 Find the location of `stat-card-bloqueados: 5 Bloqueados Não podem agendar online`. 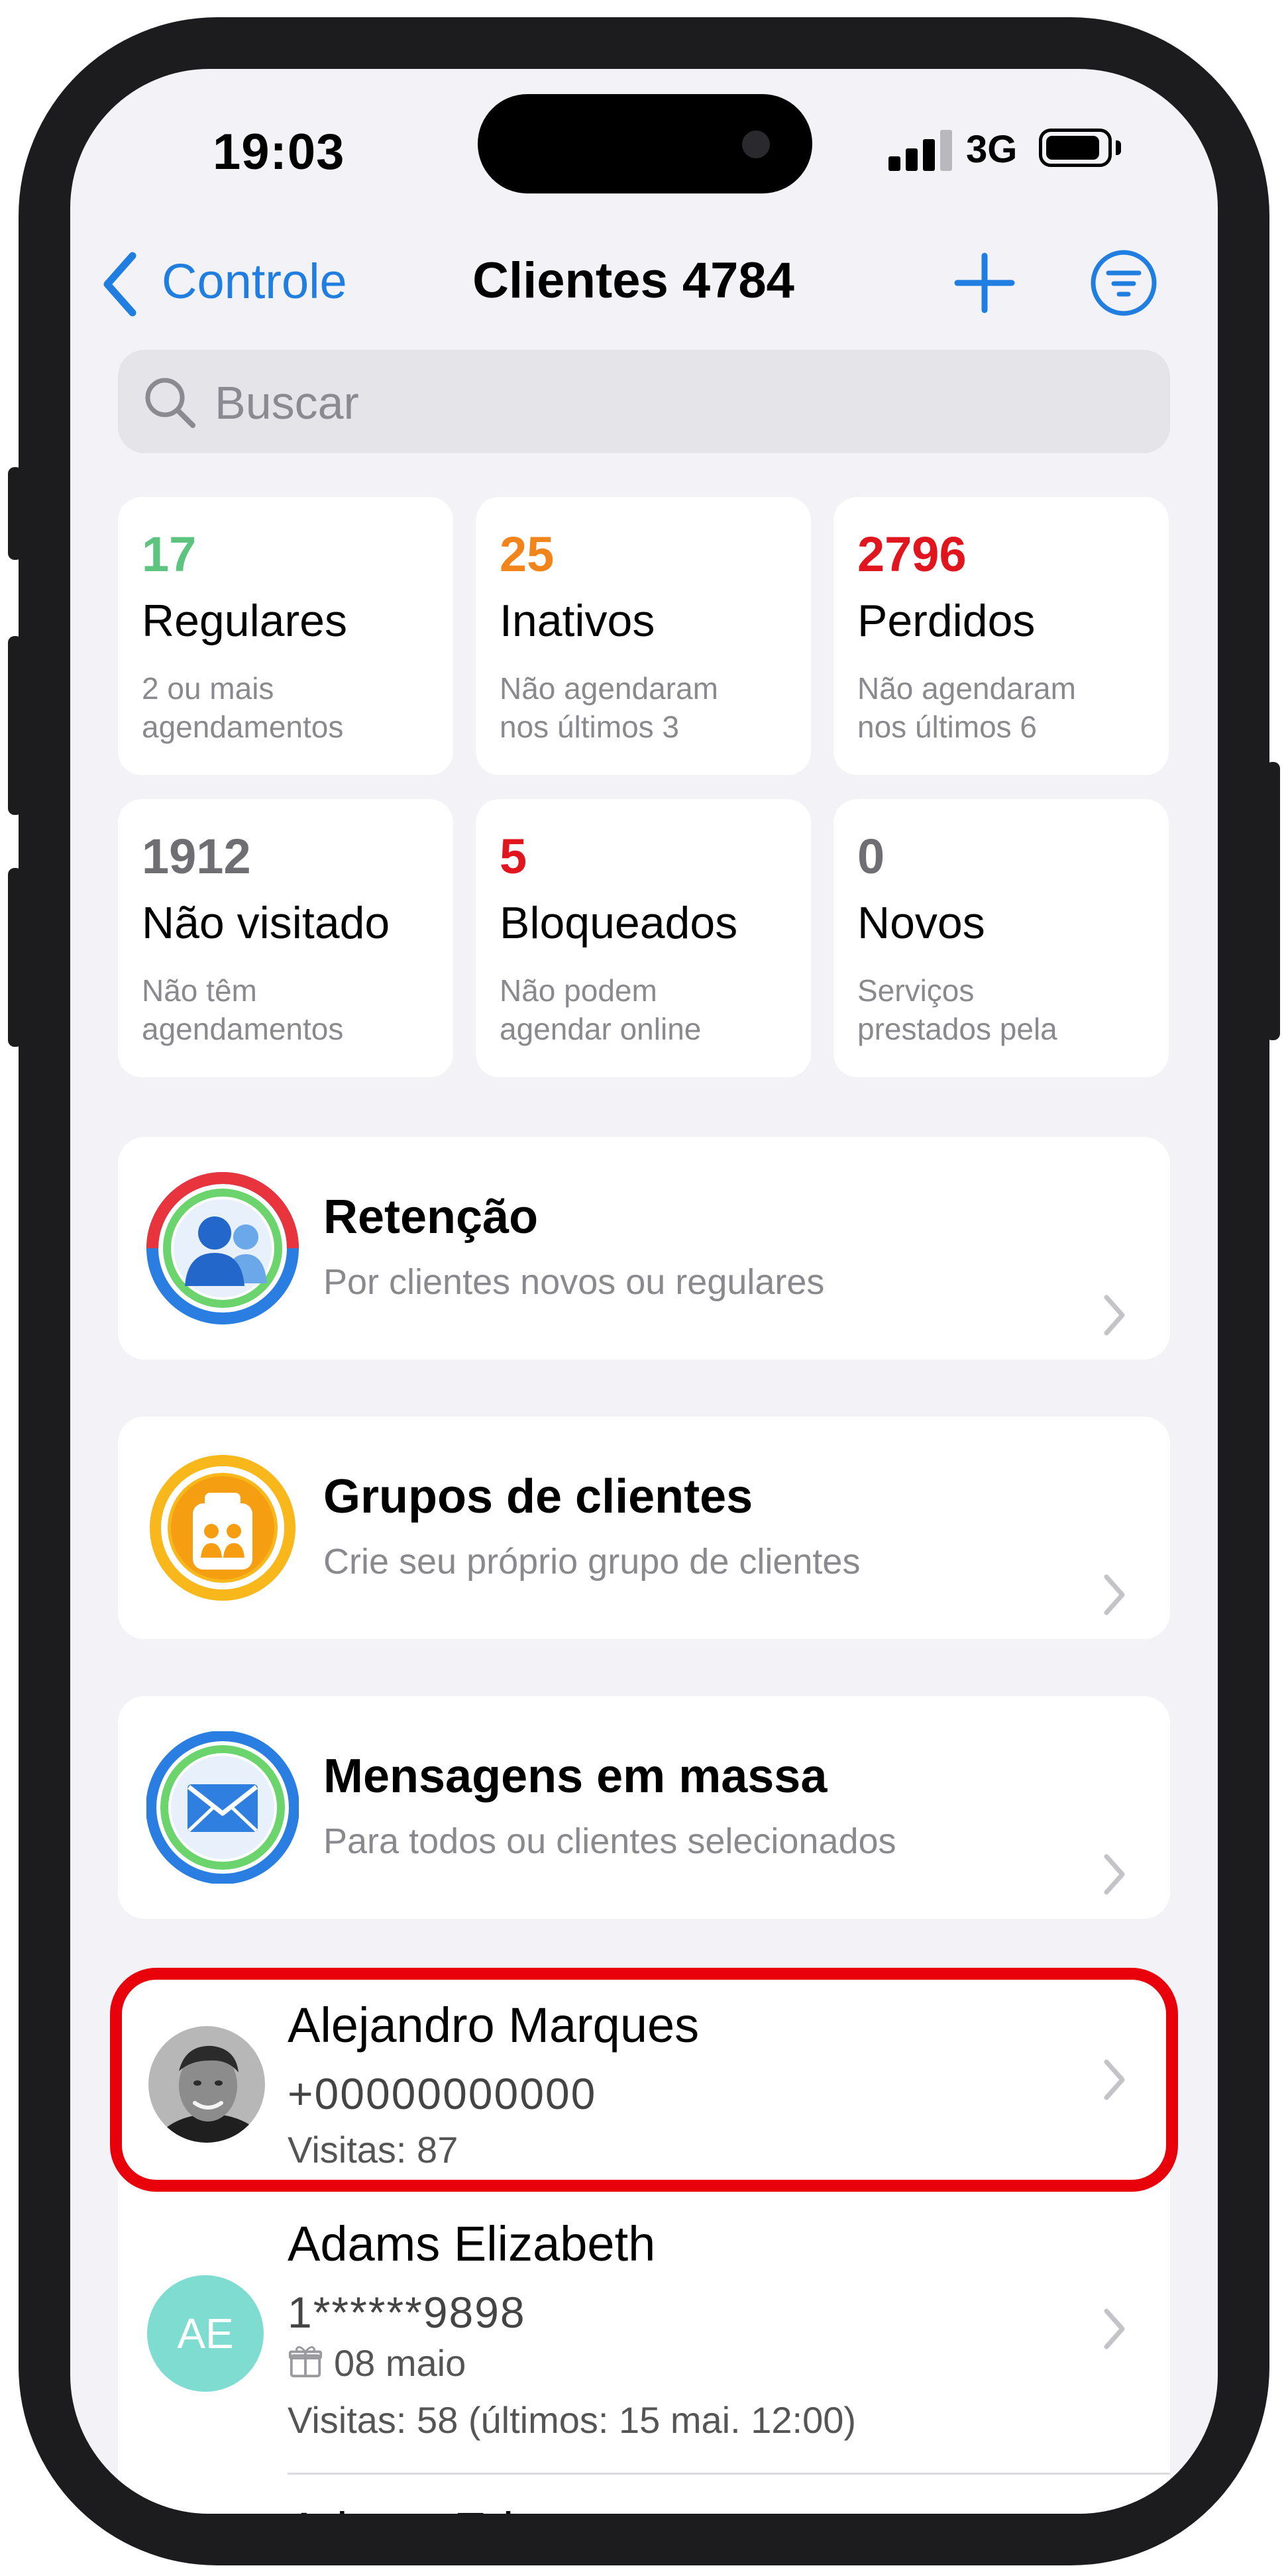

stat-card-bloqueados: 5 Bloqueados Não podem agendar online is located at coordinates (643, 938).